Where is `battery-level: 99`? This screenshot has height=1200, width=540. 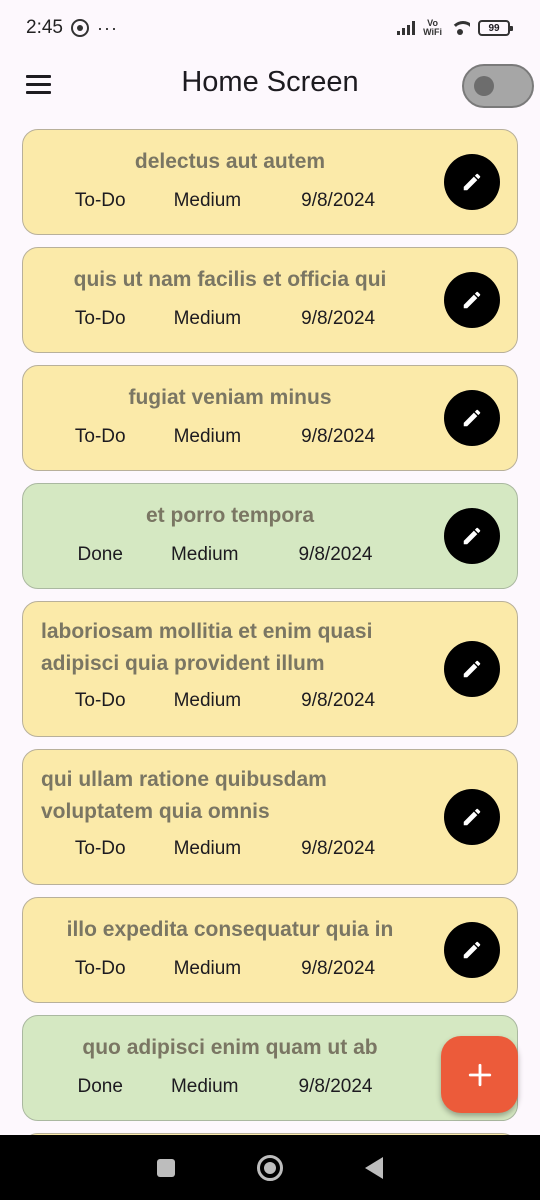
battery-level: 99 is located at coordinates (494, 28).